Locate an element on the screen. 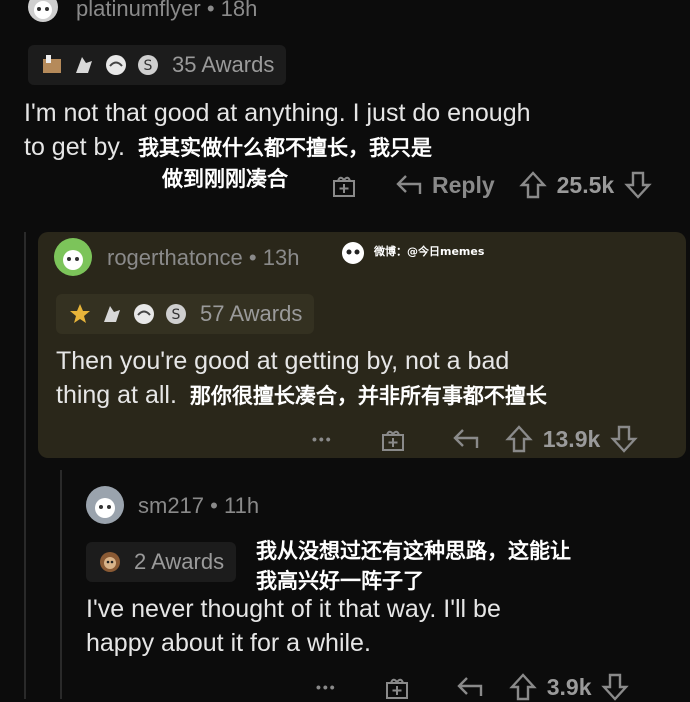  translation-text: 我从没想过还有这种思路，这能让 我高兴好一阵子了 is located at coordinates (413, 566).